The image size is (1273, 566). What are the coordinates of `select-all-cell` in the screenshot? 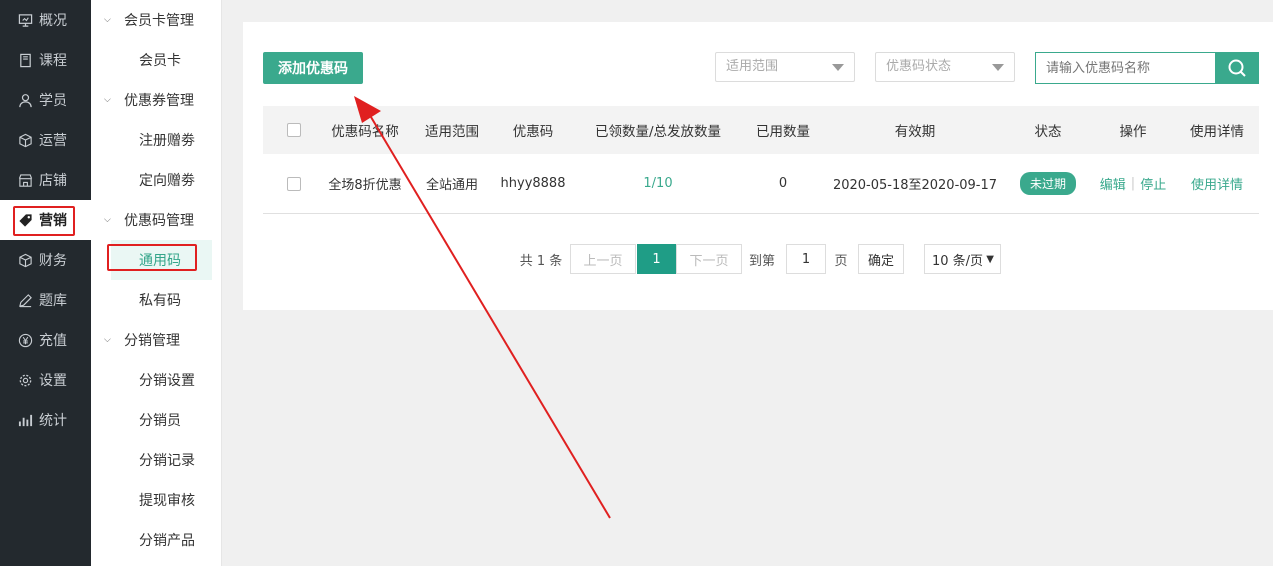 It's located at (294, 130).